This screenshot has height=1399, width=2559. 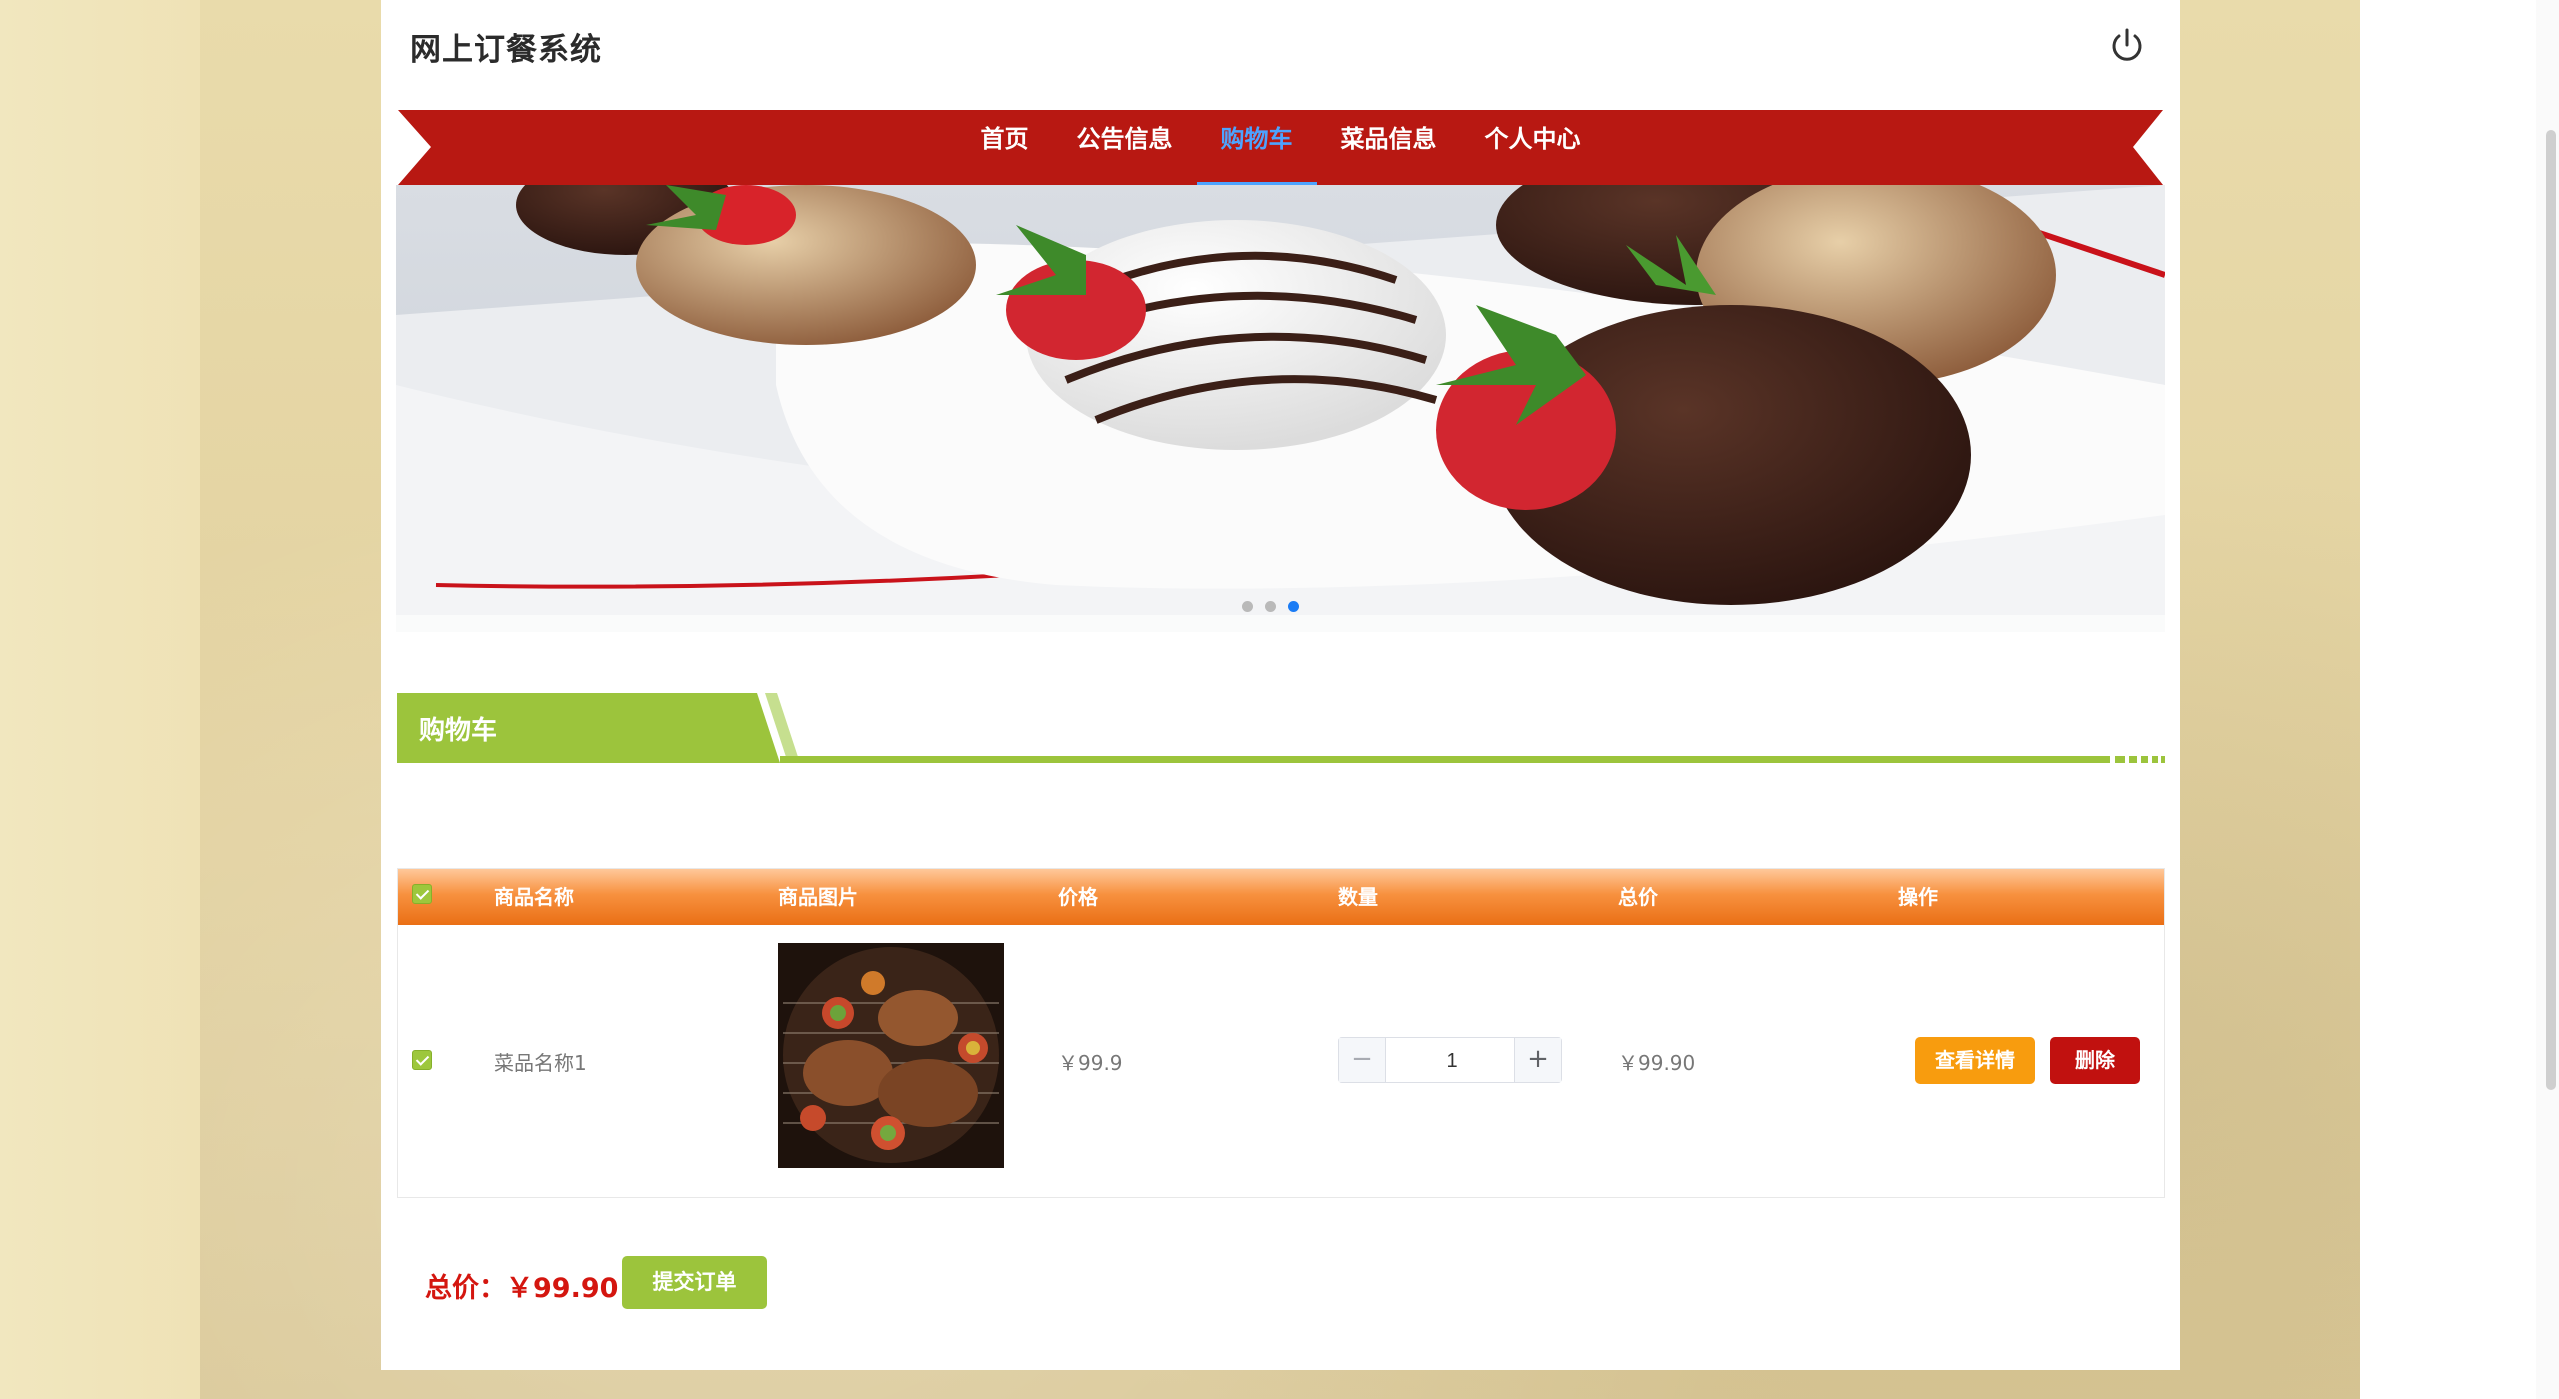 What do you see at coordinates (1090, 1063) in the screenshot?
I see `dish-price: ￥99.9` at bounding box center [1090, 1063].